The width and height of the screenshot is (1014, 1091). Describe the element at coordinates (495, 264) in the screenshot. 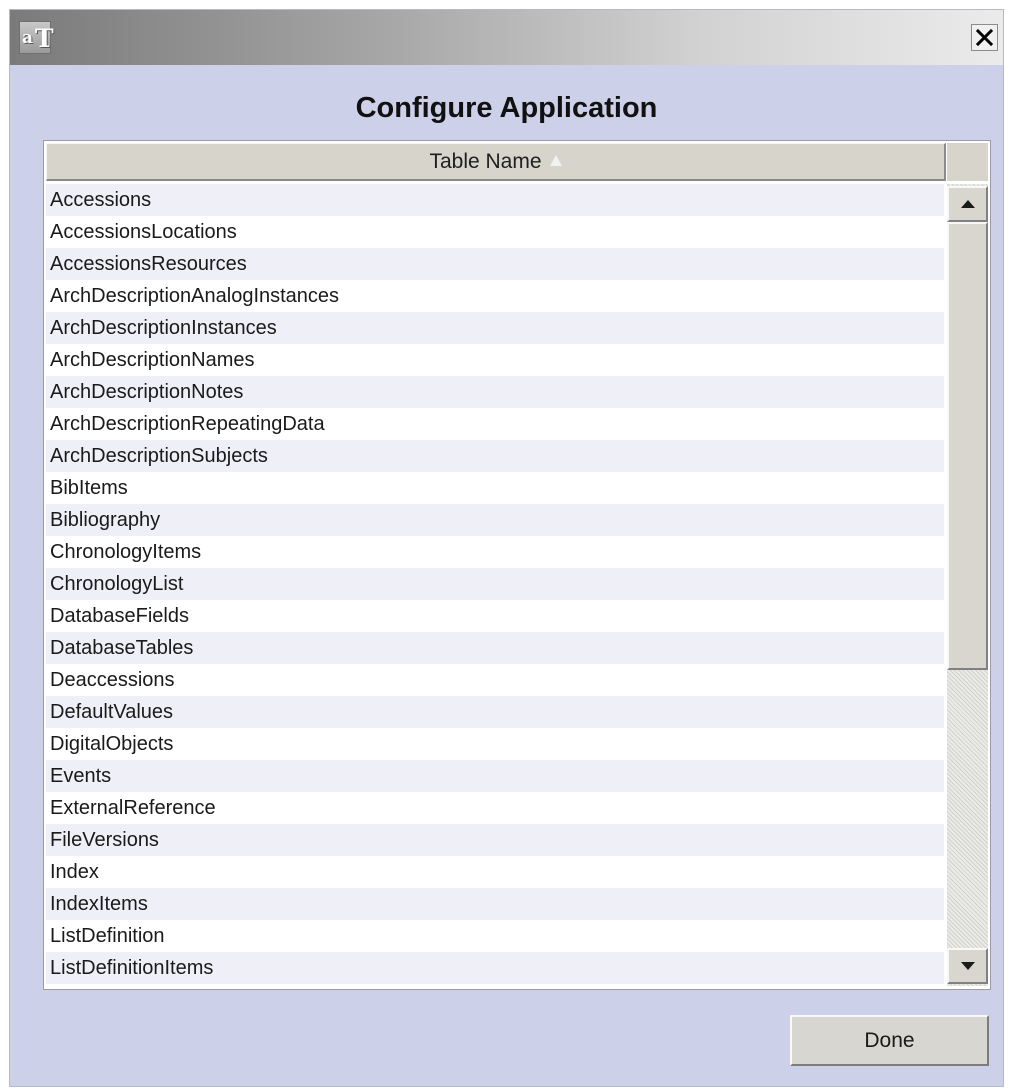

I see `table-row: AccessionsResources` at that location.